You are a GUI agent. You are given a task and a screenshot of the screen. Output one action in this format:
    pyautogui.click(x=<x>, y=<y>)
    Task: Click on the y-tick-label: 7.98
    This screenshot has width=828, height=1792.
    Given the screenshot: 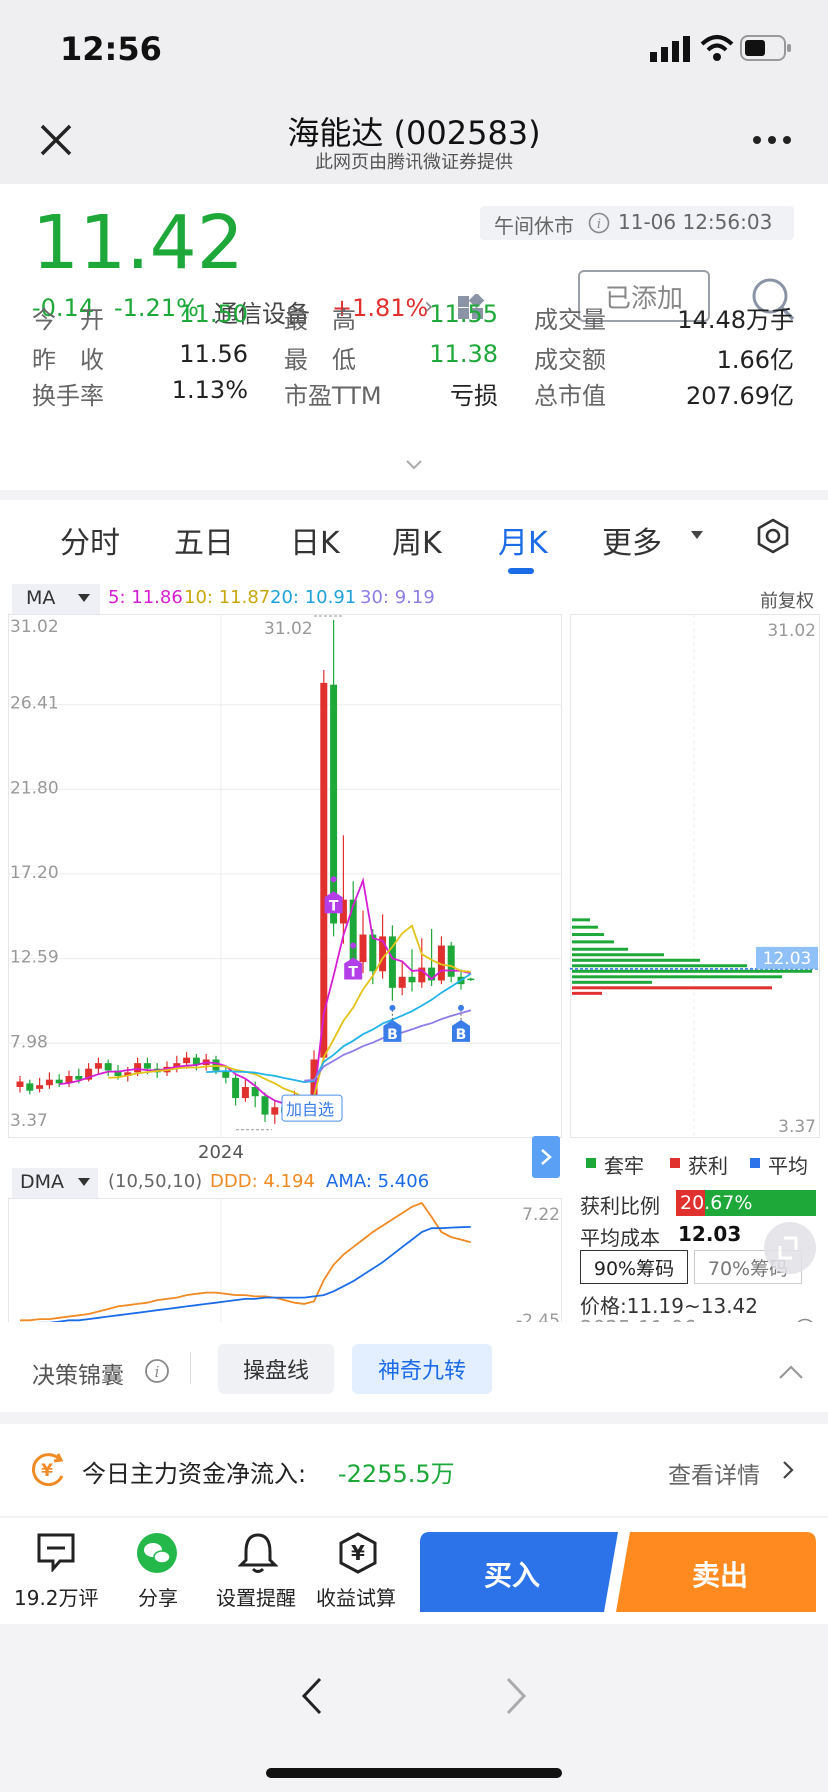 What is the action you would take?
    pyautogui.click(x=29, y=1042)
    